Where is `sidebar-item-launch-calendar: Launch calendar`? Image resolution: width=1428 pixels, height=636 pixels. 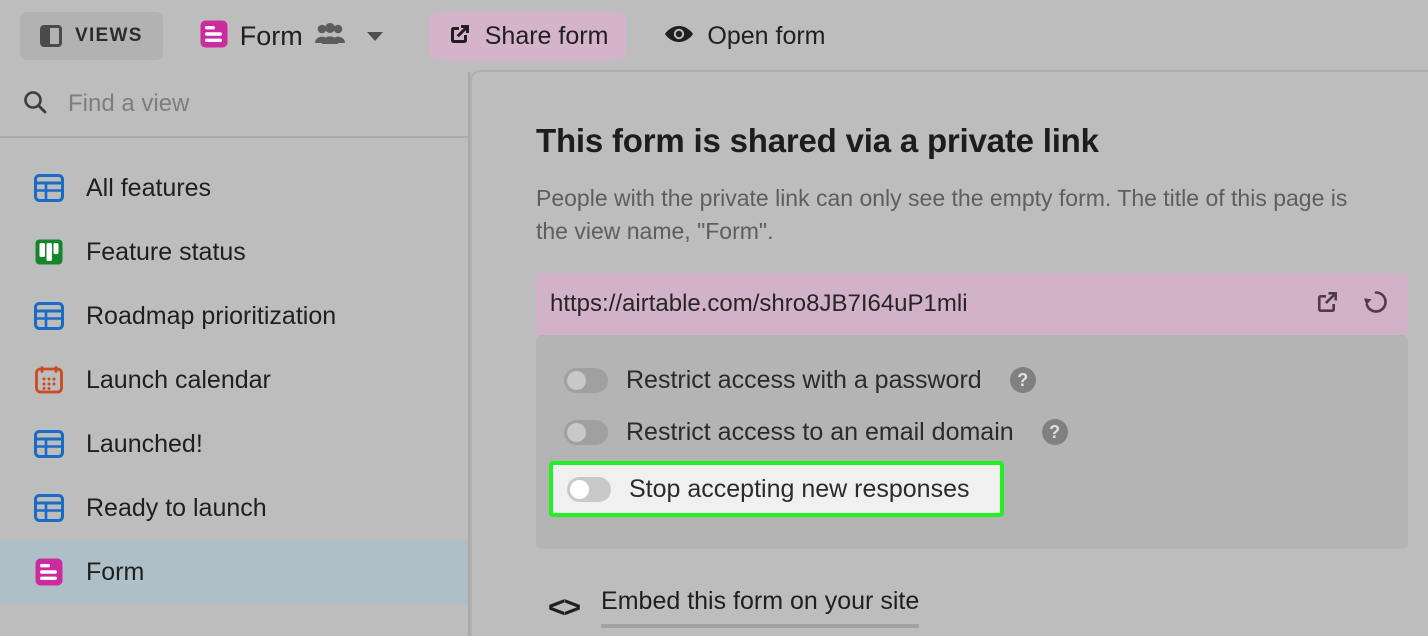 sidebar-item-launch-calendar: Launch calendar is located at coordinates (234, 380).